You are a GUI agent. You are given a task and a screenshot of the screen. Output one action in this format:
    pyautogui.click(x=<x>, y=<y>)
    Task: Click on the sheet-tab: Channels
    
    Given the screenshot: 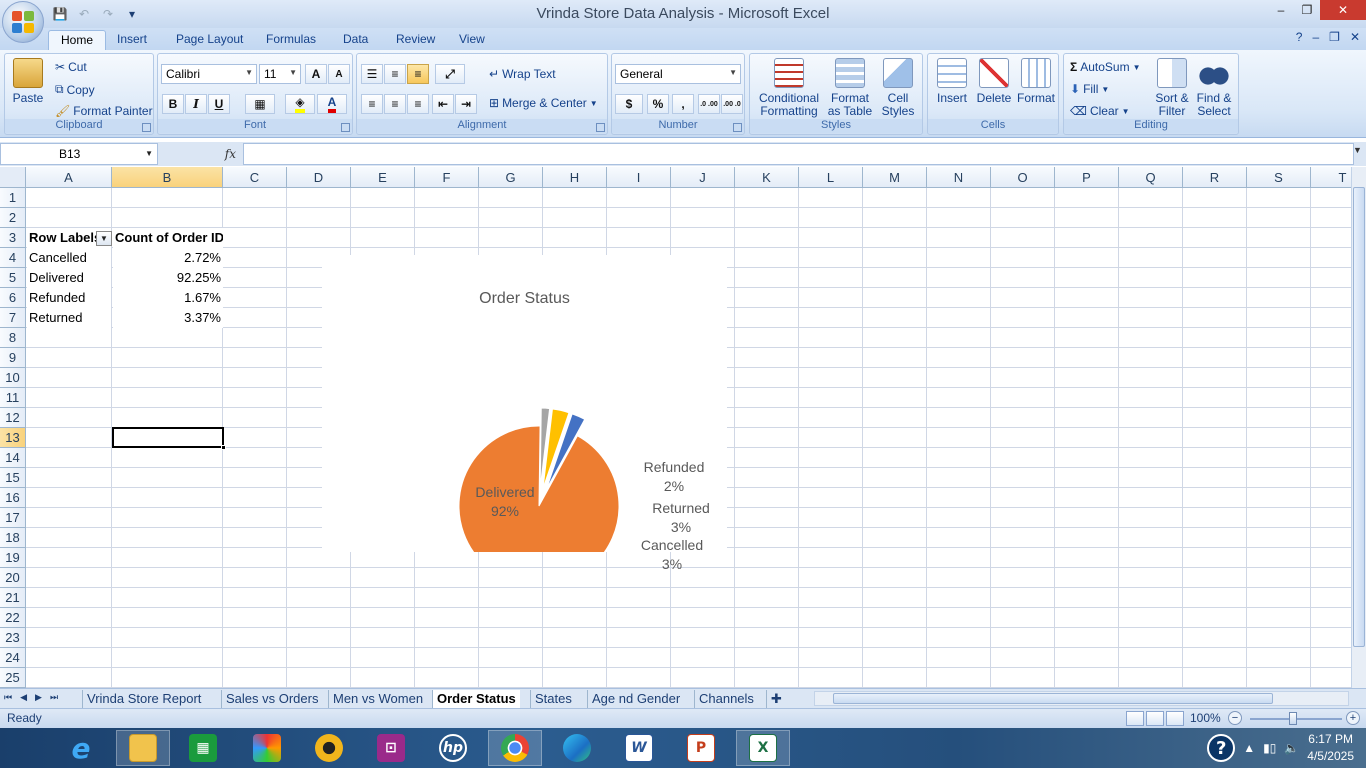 What is the action you would take?
    pyautogui.click(x=726, y=699)
    